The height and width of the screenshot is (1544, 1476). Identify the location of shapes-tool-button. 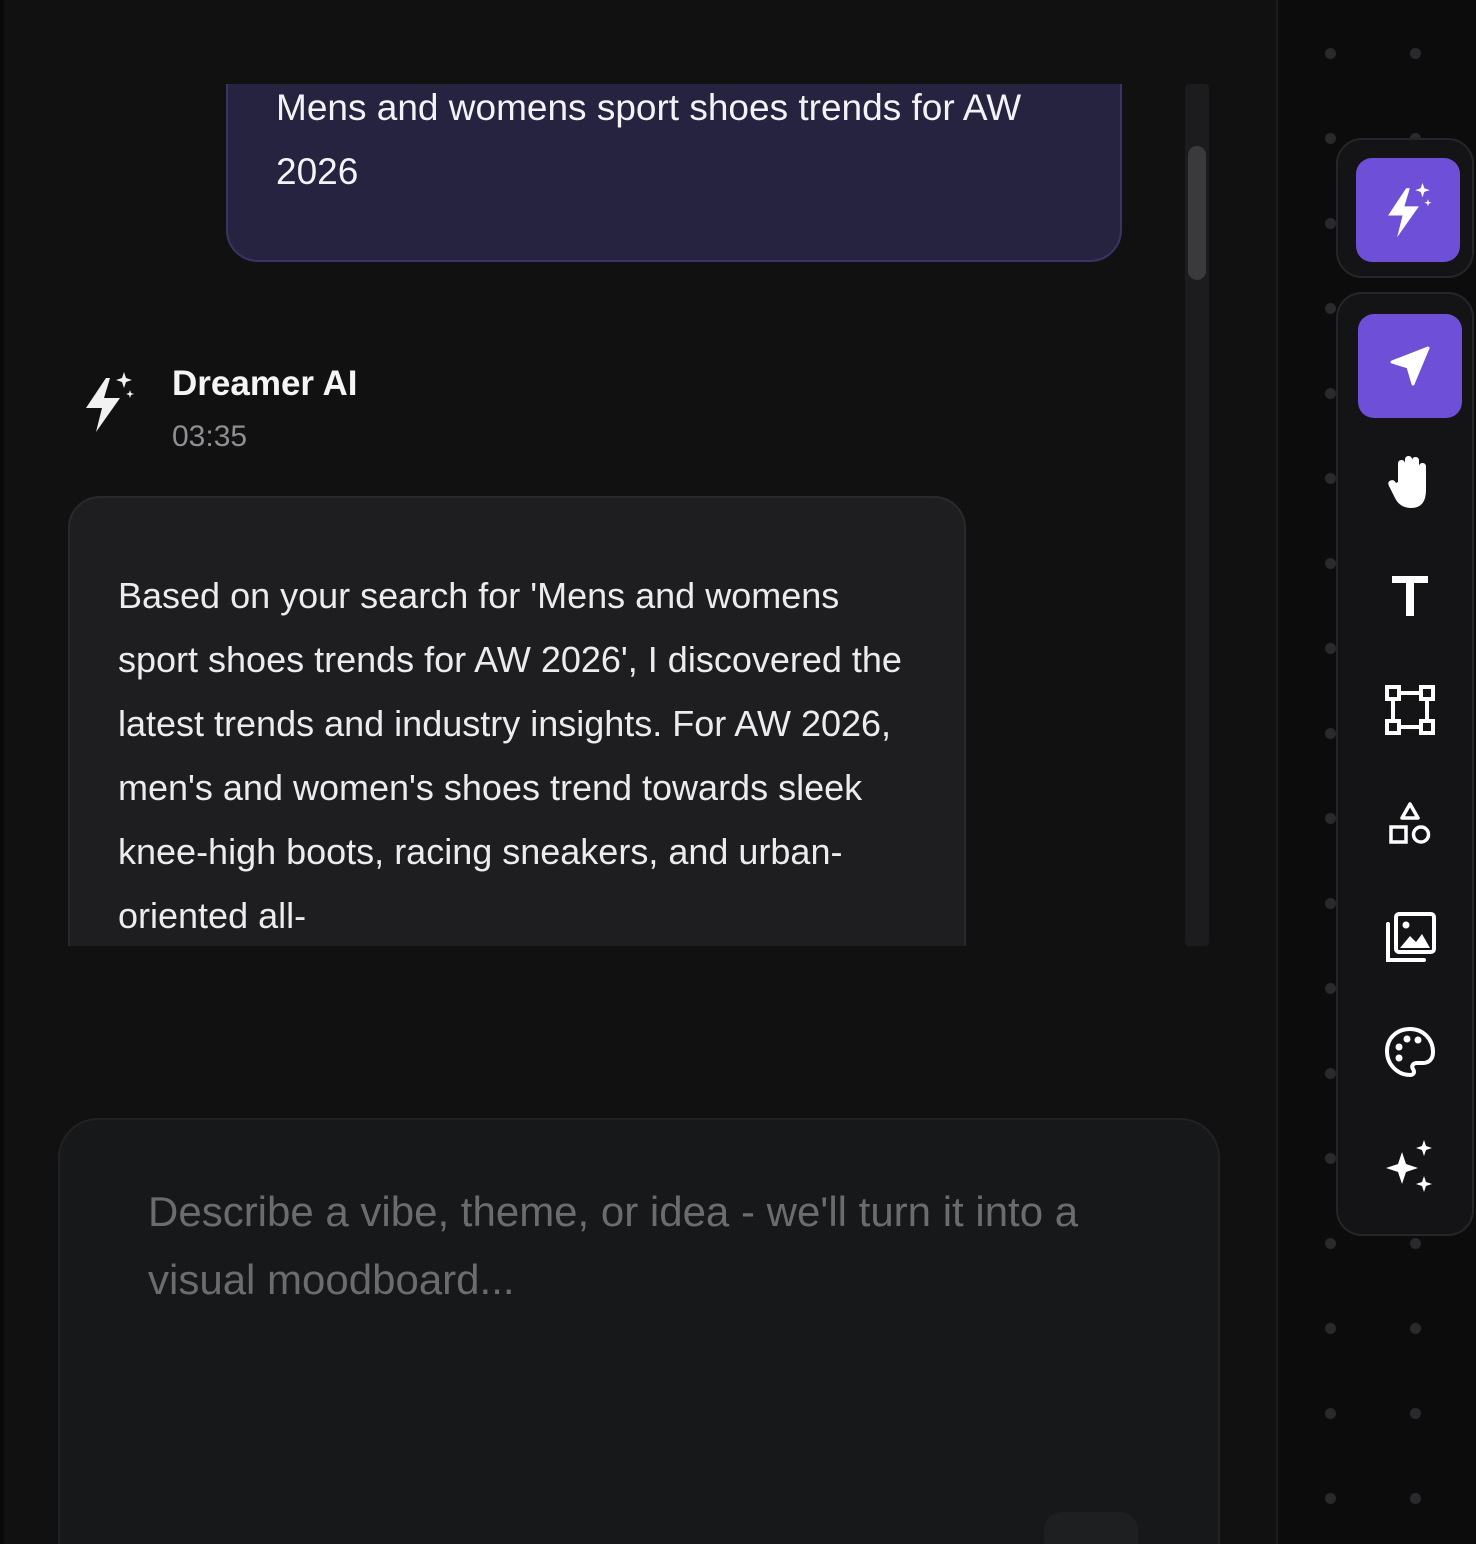
(1410, 824).